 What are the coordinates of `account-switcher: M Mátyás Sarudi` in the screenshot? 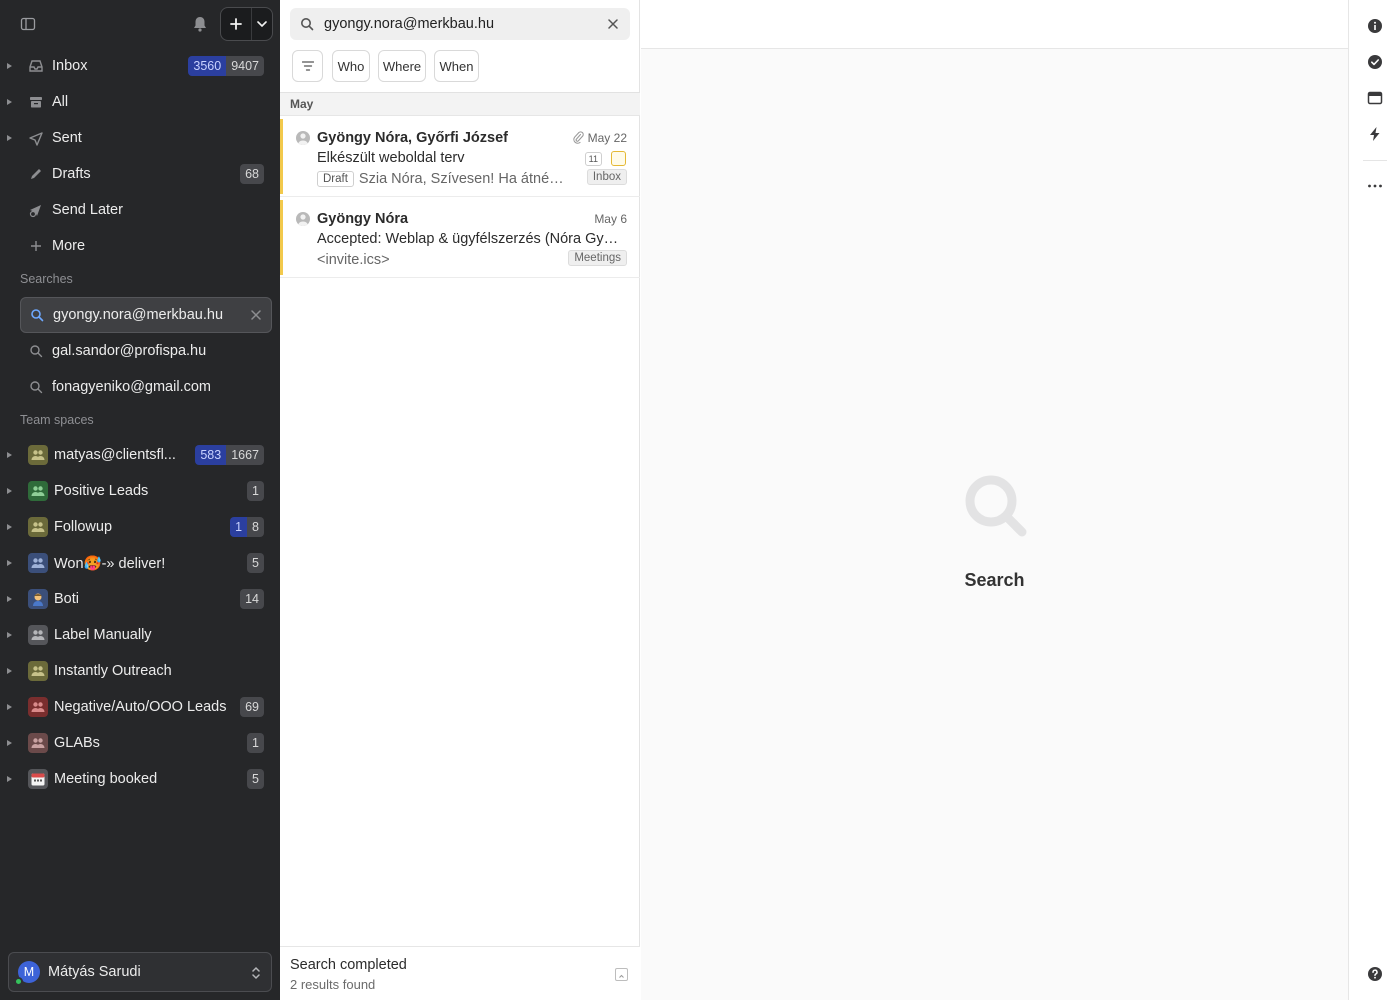 It's located at (140, 972).